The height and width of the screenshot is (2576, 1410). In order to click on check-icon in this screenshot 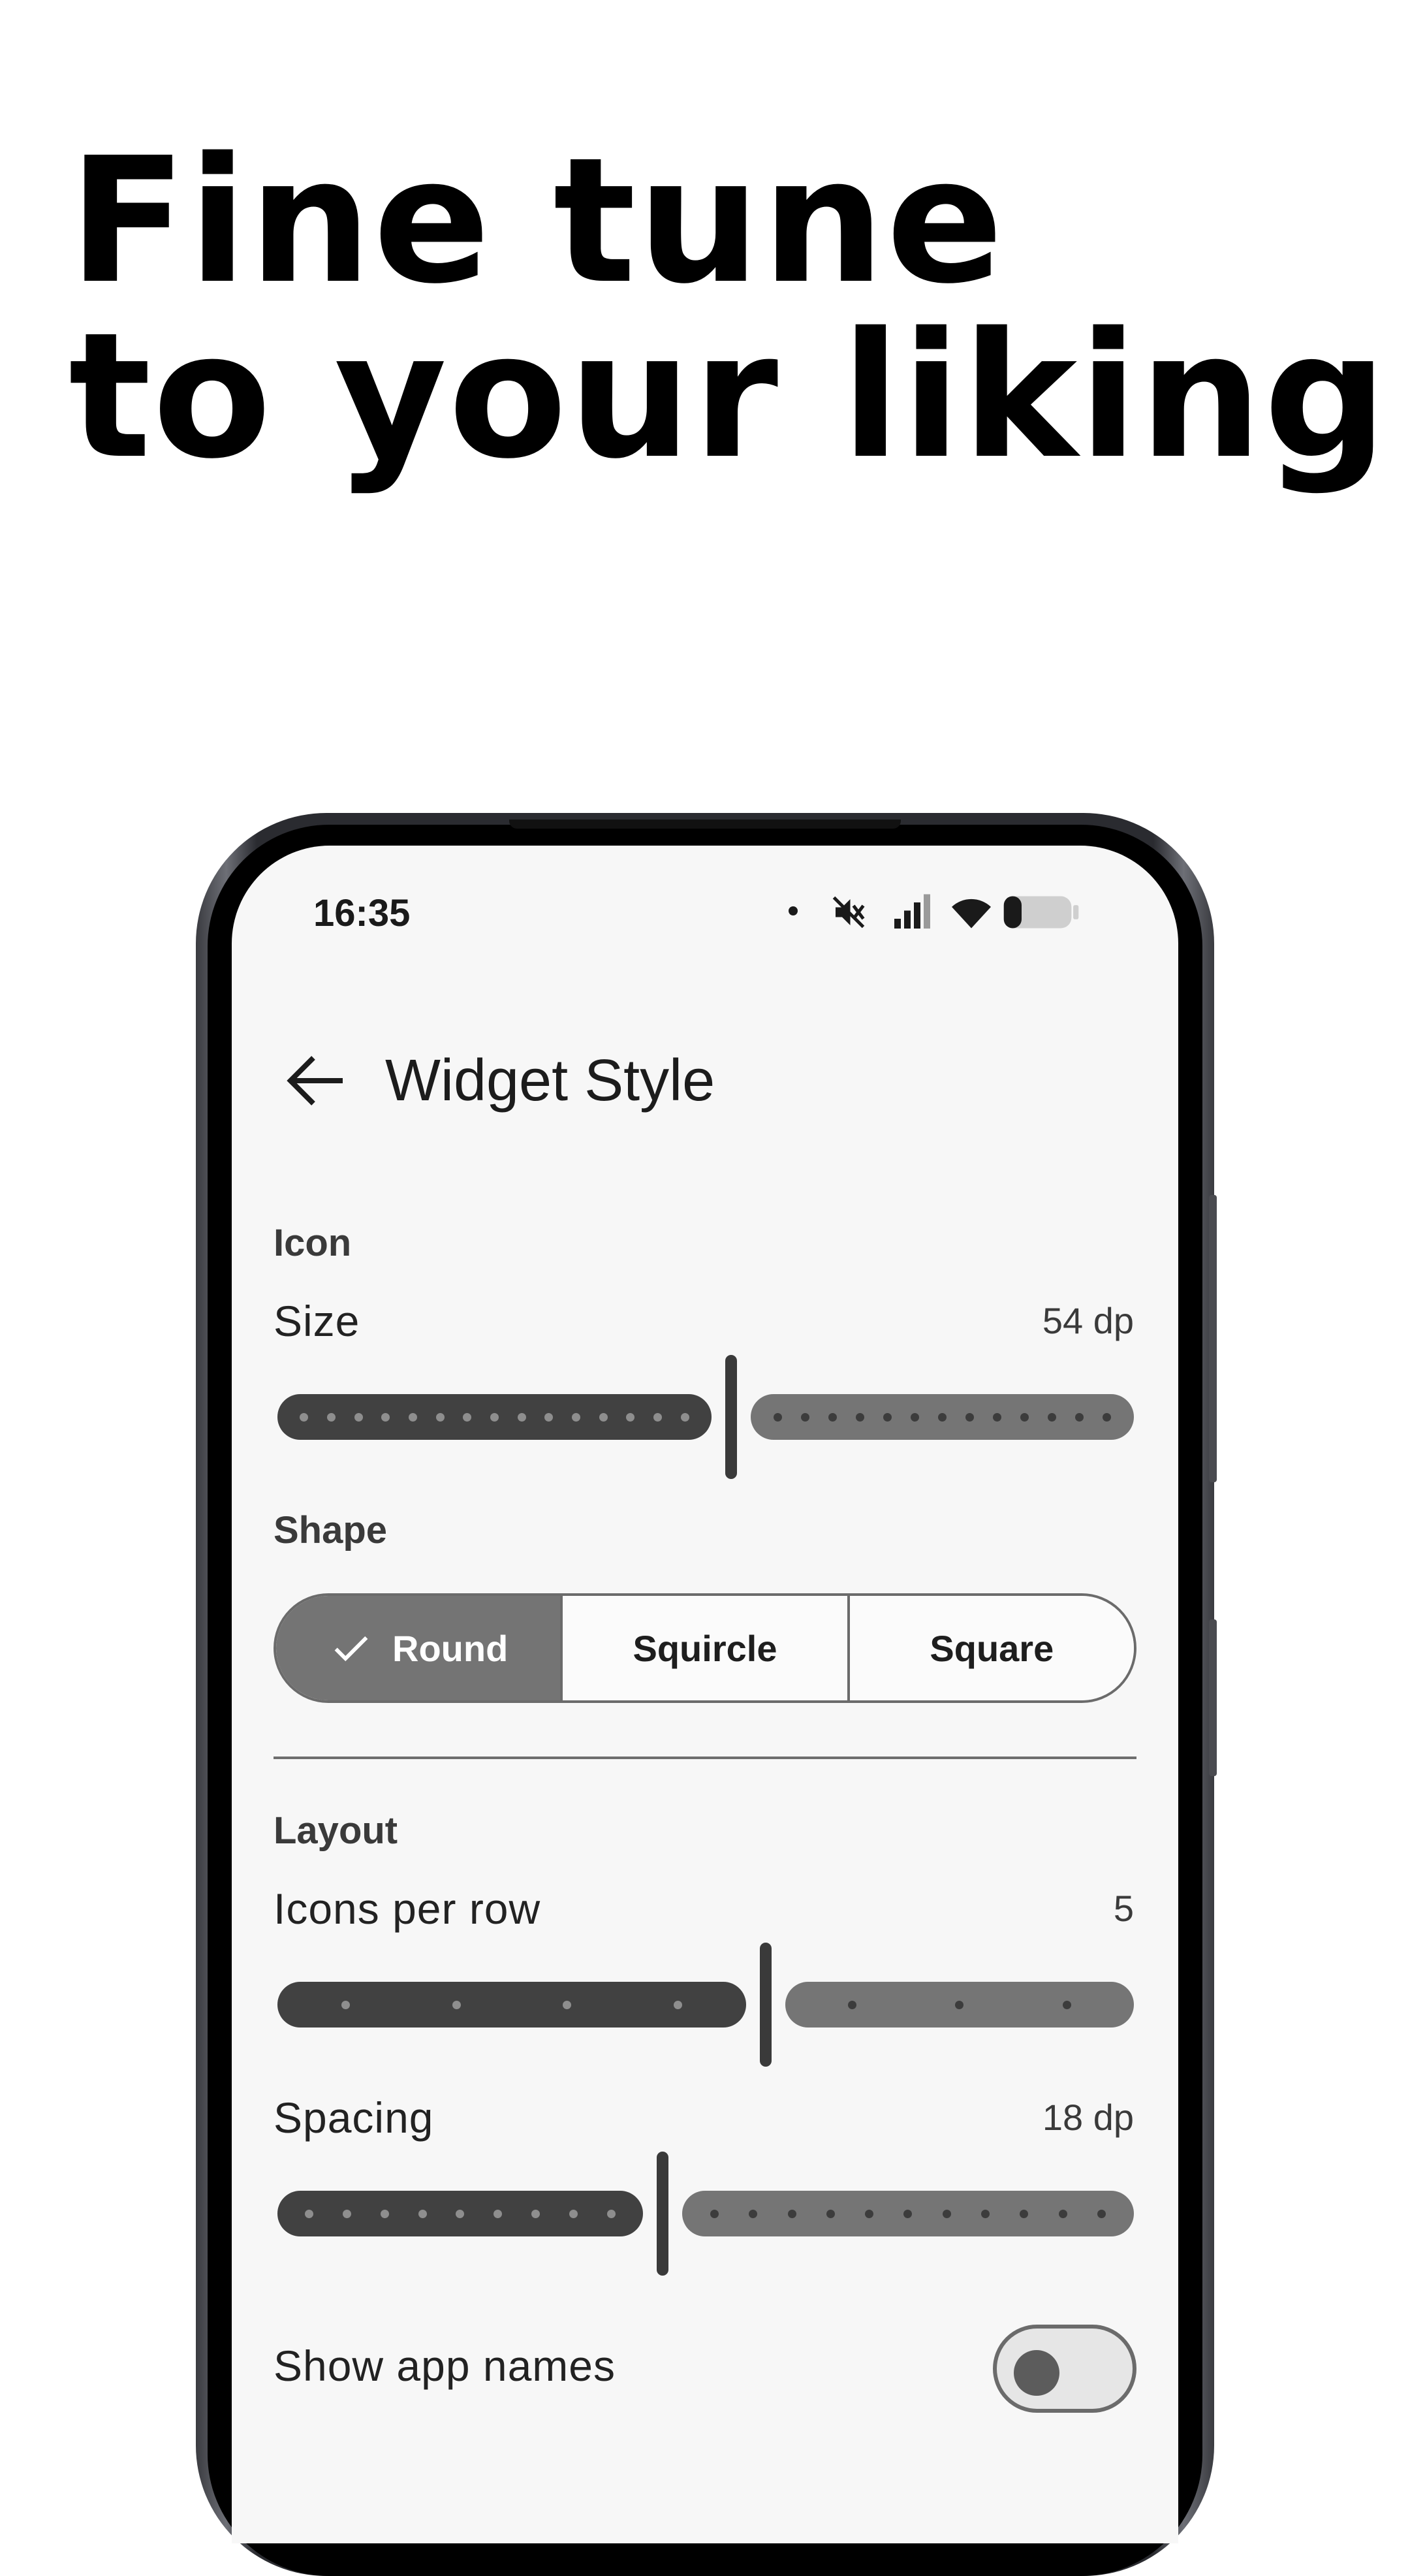, I will do `click(351, 1649)`.